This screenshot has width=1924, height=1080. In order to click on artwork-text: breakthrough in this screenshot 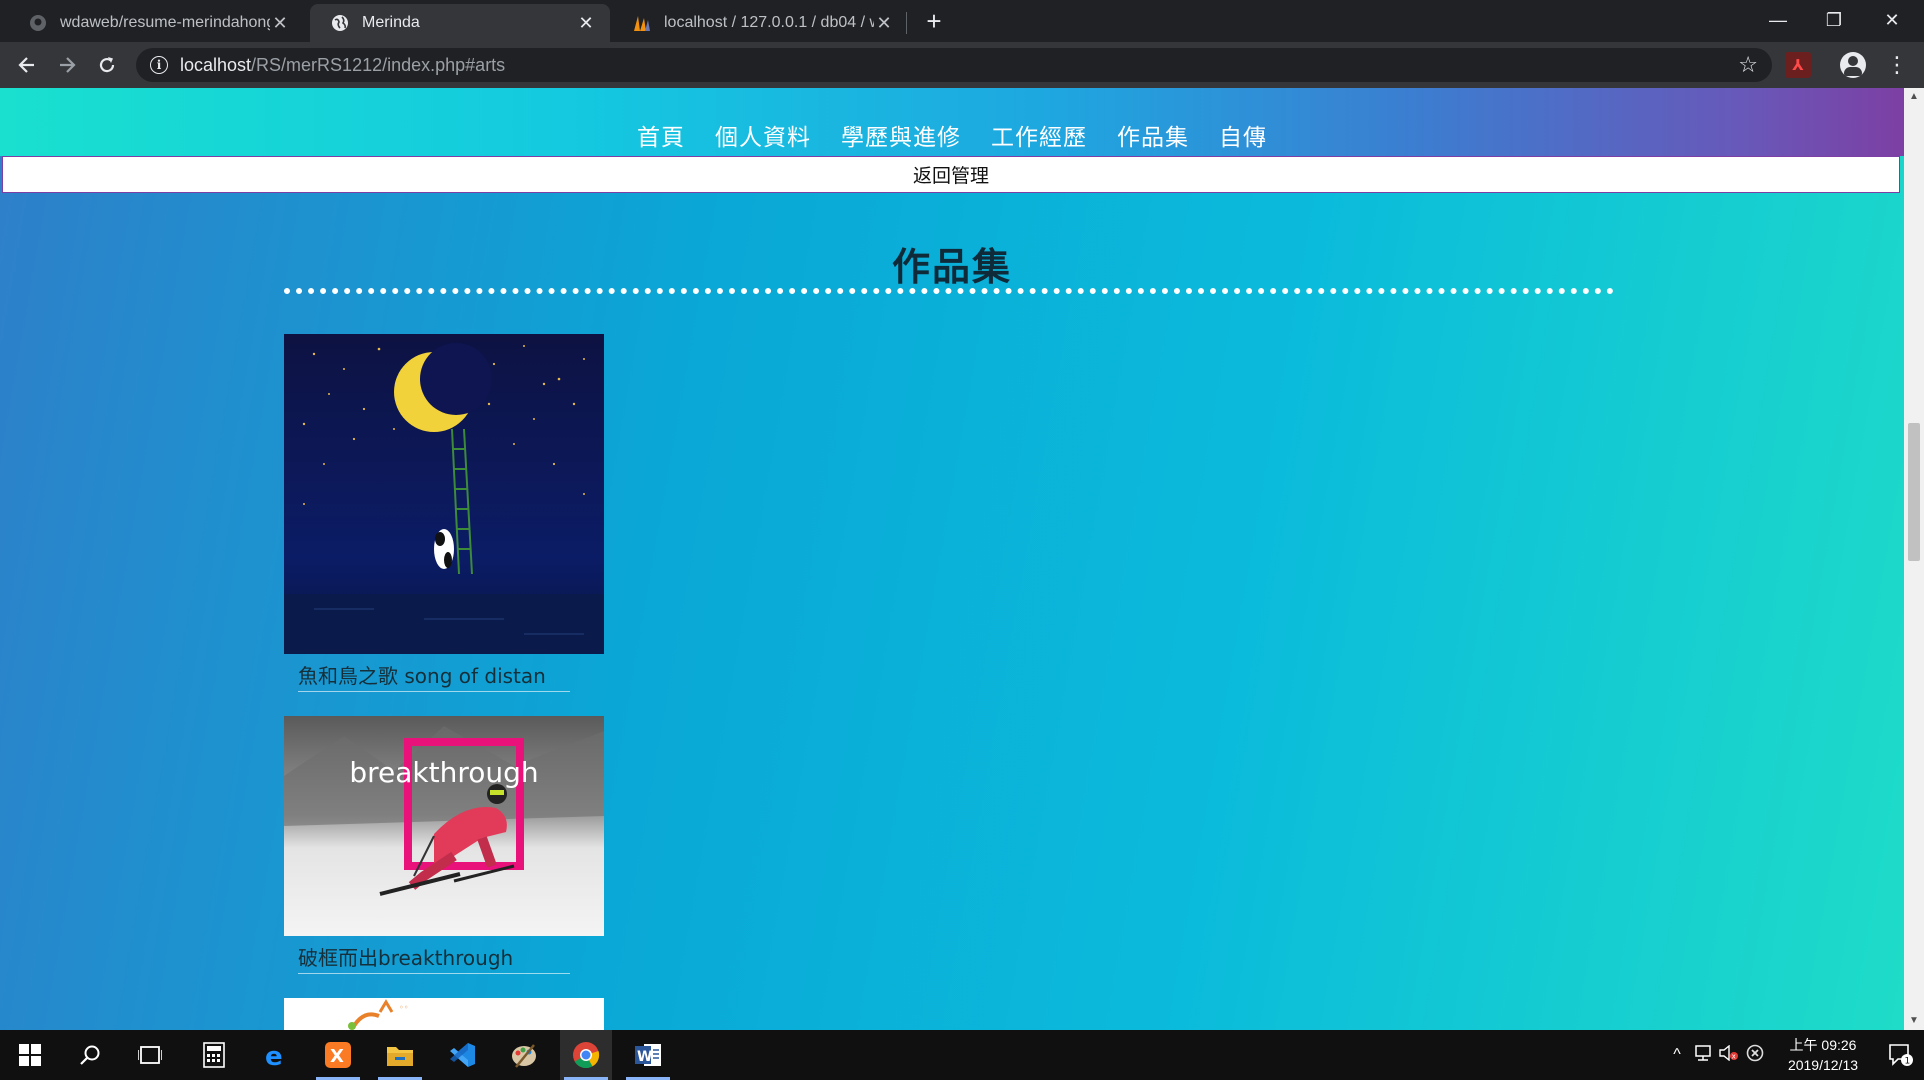, I will do `click(443, 772)`.